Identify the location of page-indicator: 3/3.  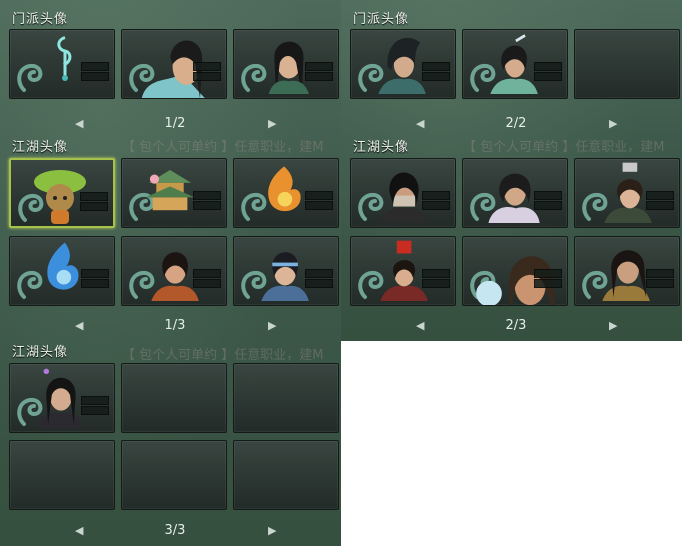
(175, 530).